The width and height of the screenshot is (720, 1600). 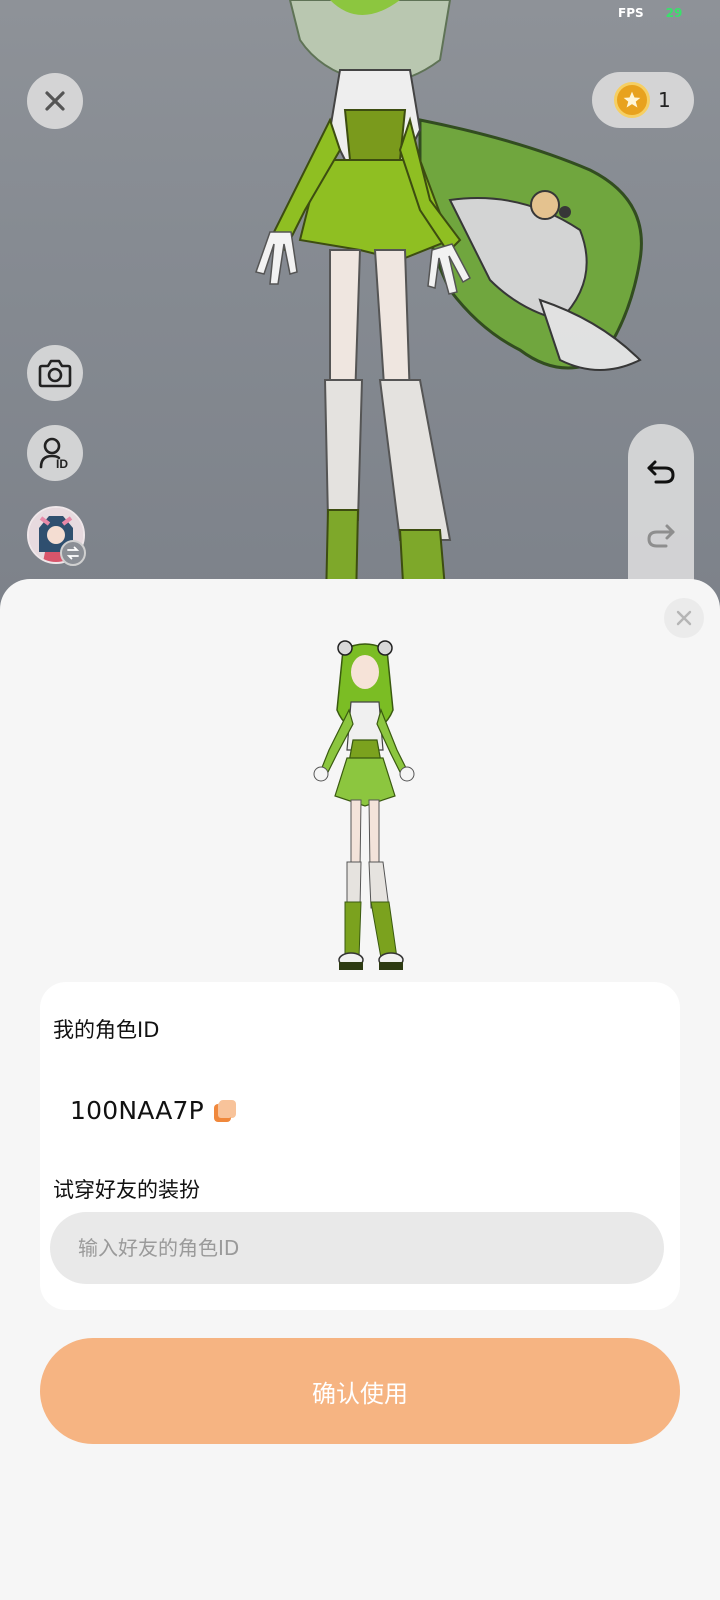 I want to click on camera-button, so click(x=55, y=373).